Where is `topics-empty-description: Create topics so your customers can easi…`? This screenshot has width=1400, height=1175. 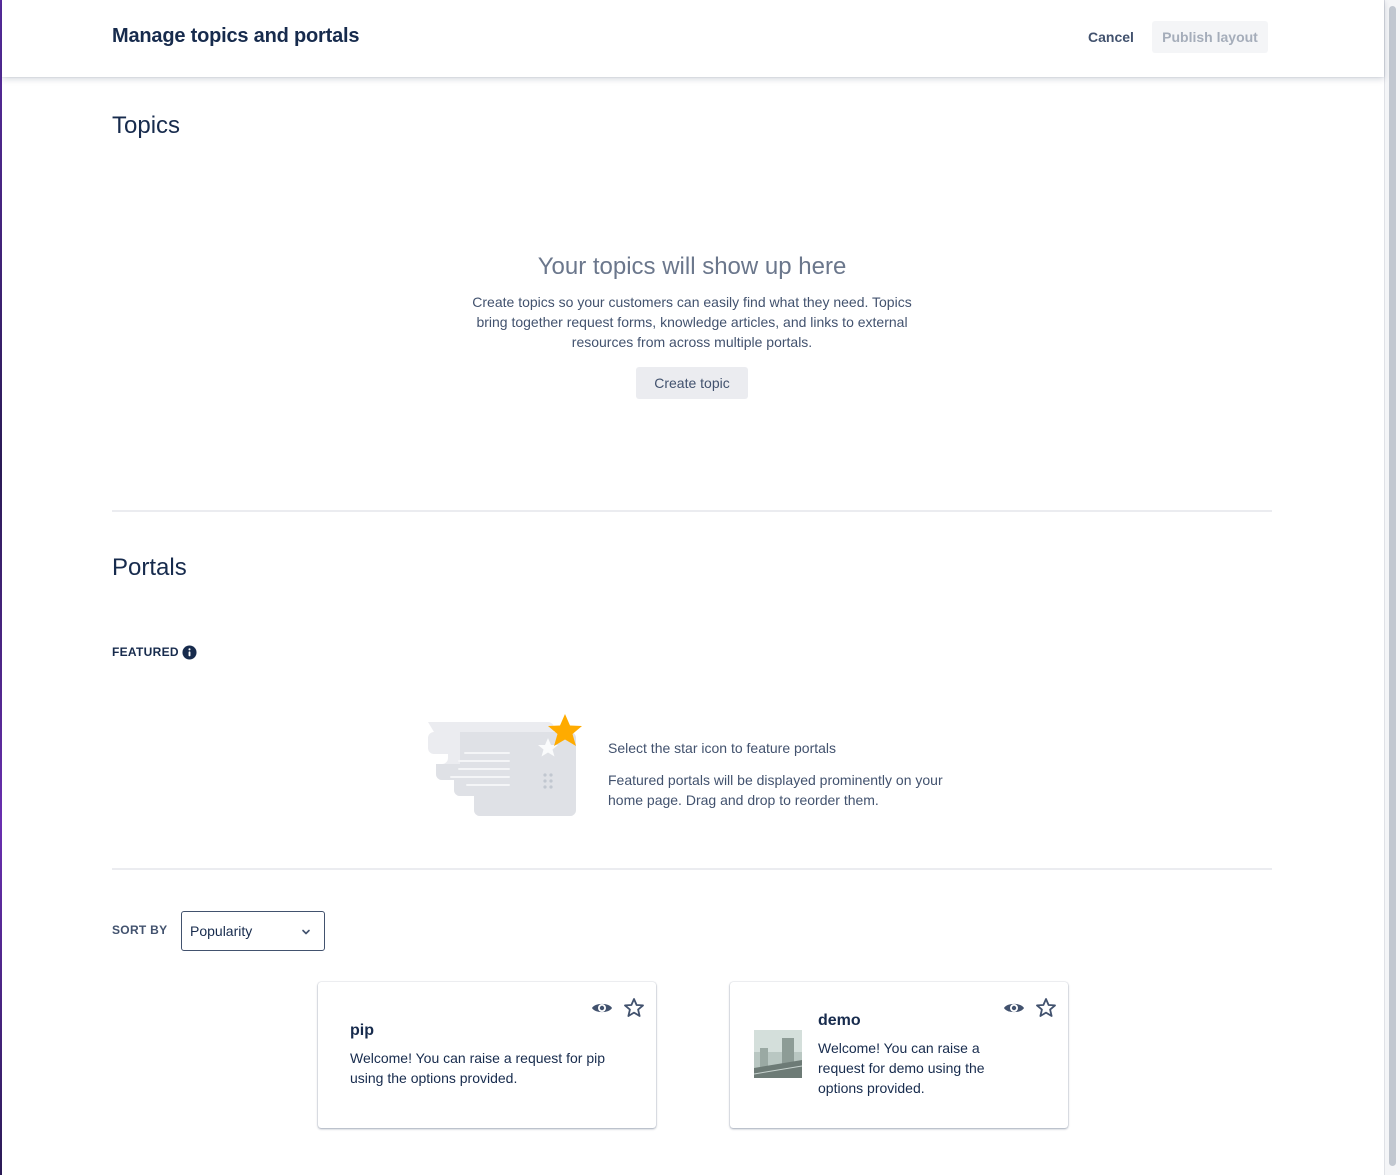
topics-empty-description: Create topics so your customers can easi… is located at coordinates (692, 322).